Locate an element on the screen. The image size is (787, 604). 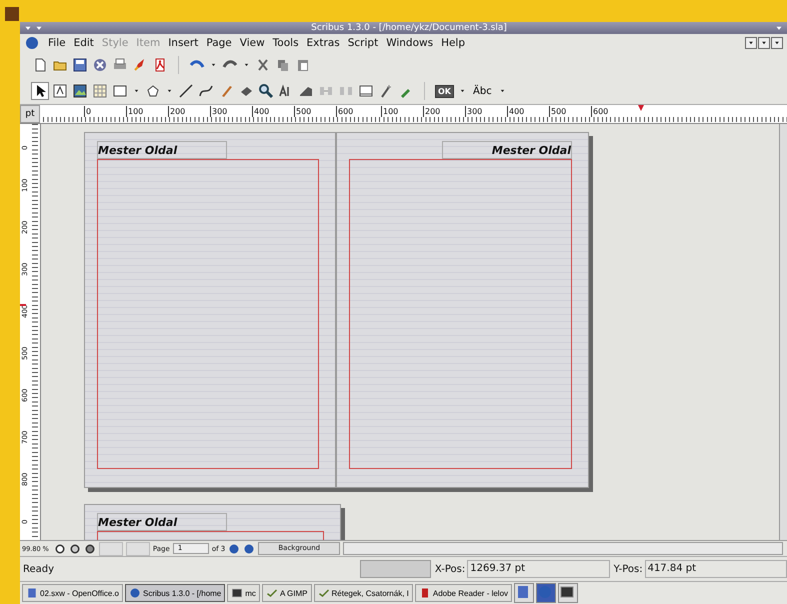
y-position-label: Y-Pos: is located at coordinates (628, 569).